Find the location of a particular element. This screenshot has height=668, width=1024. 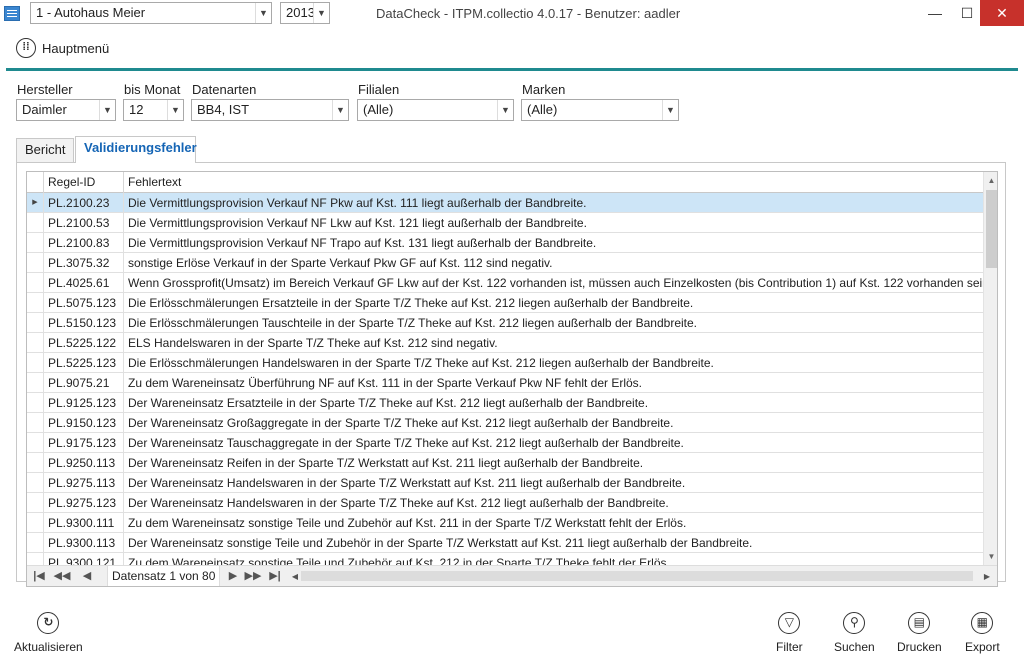

cell-regel-id: PL.9150.123 is located at coordinates (83, 423).